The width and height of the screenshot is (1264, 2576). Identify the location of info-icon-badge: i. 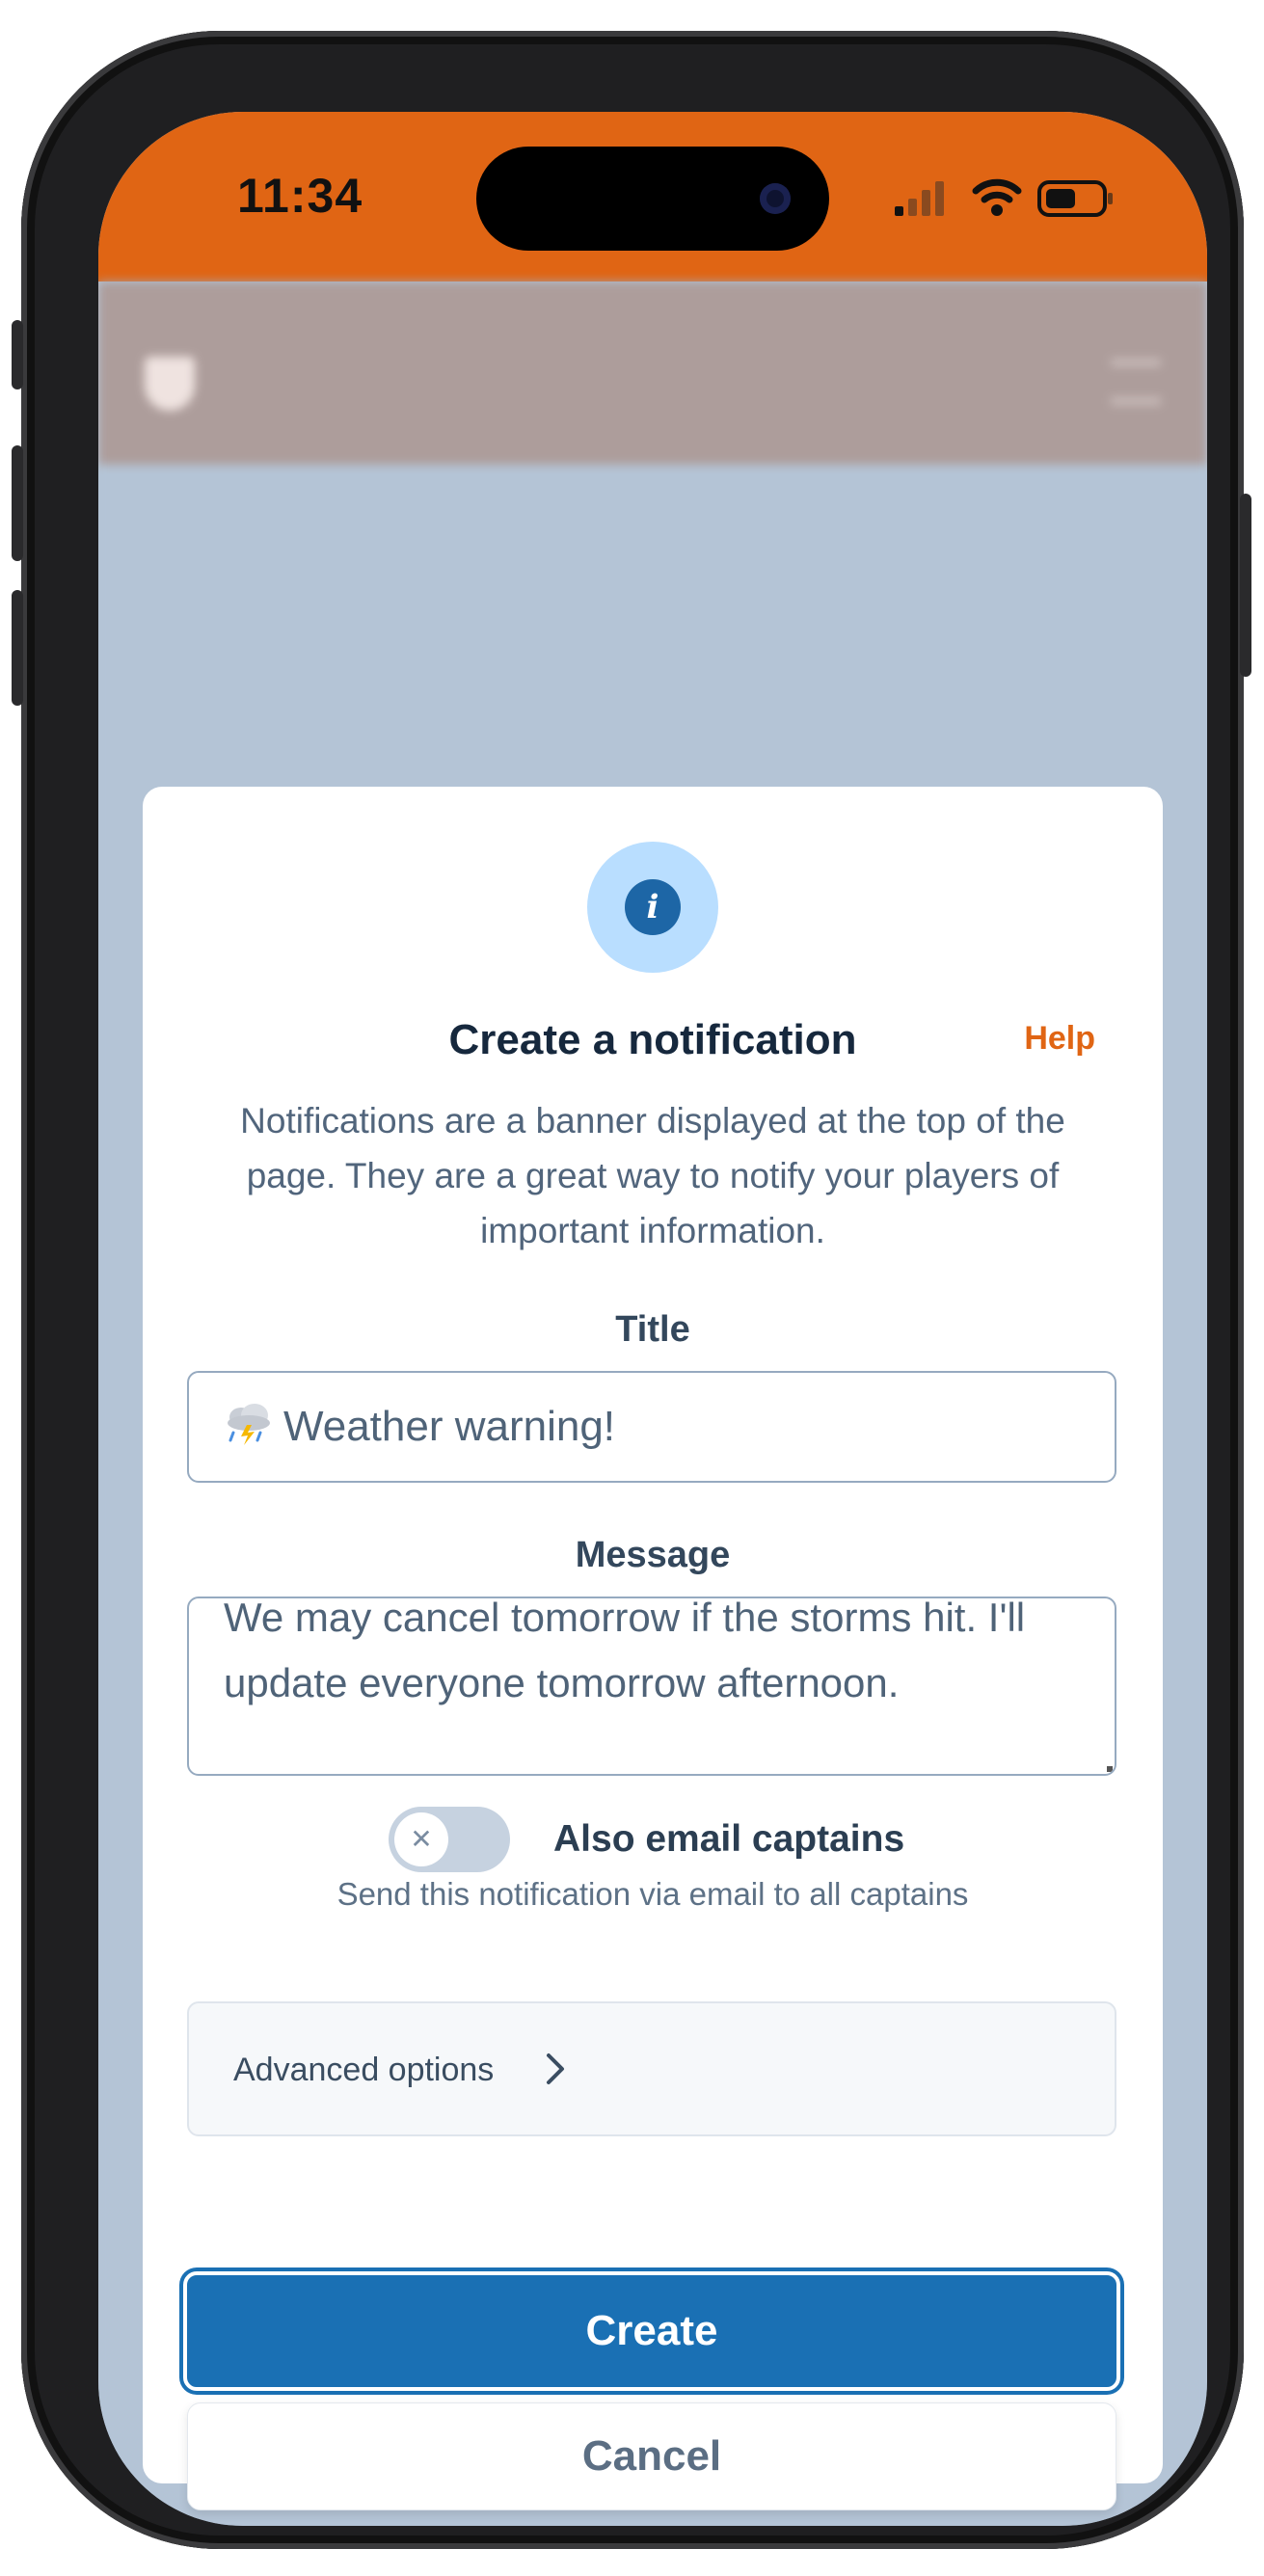
(652, 908).